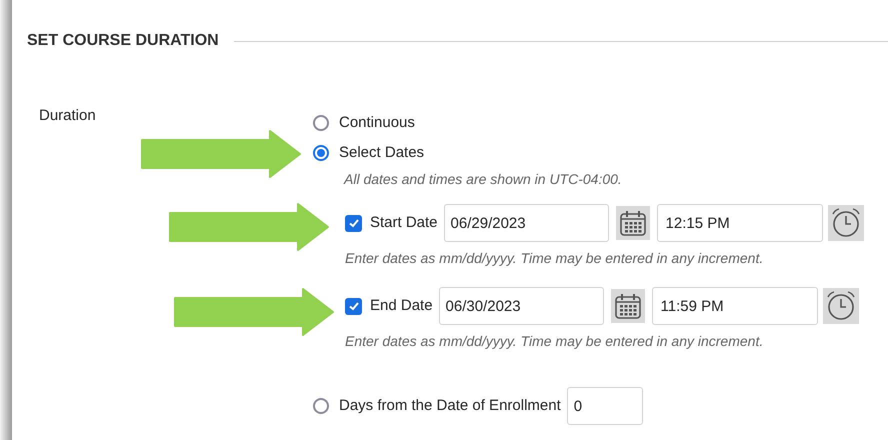  I want to click on field-label: Duration, so click(67, 115).